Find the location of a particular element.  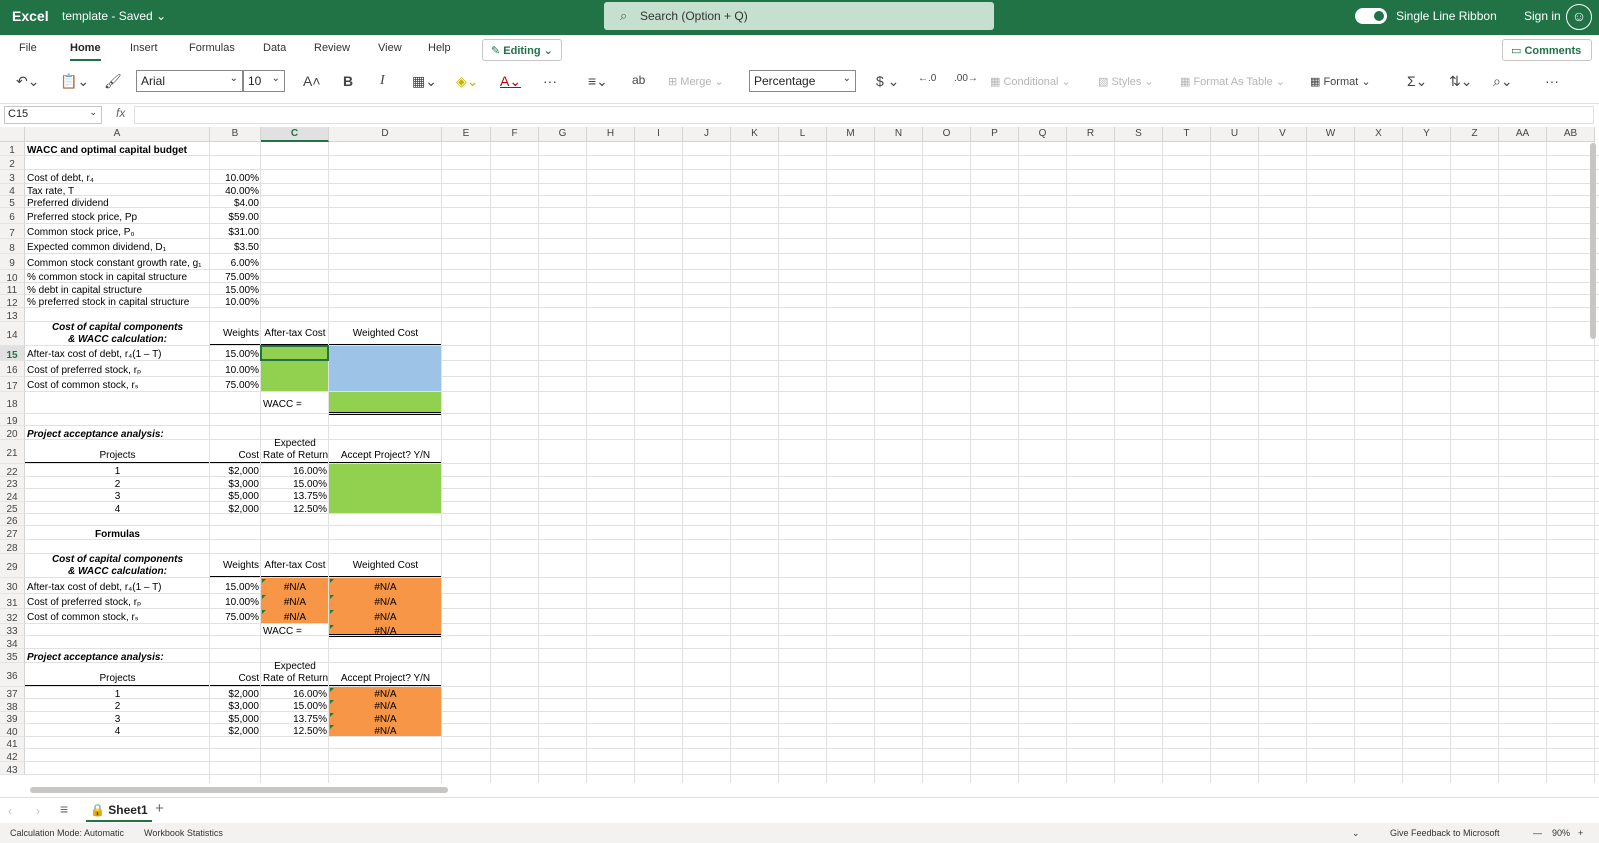

calculation-mode: Calculation Mode: Automatic is located at coordinates (67, 833).